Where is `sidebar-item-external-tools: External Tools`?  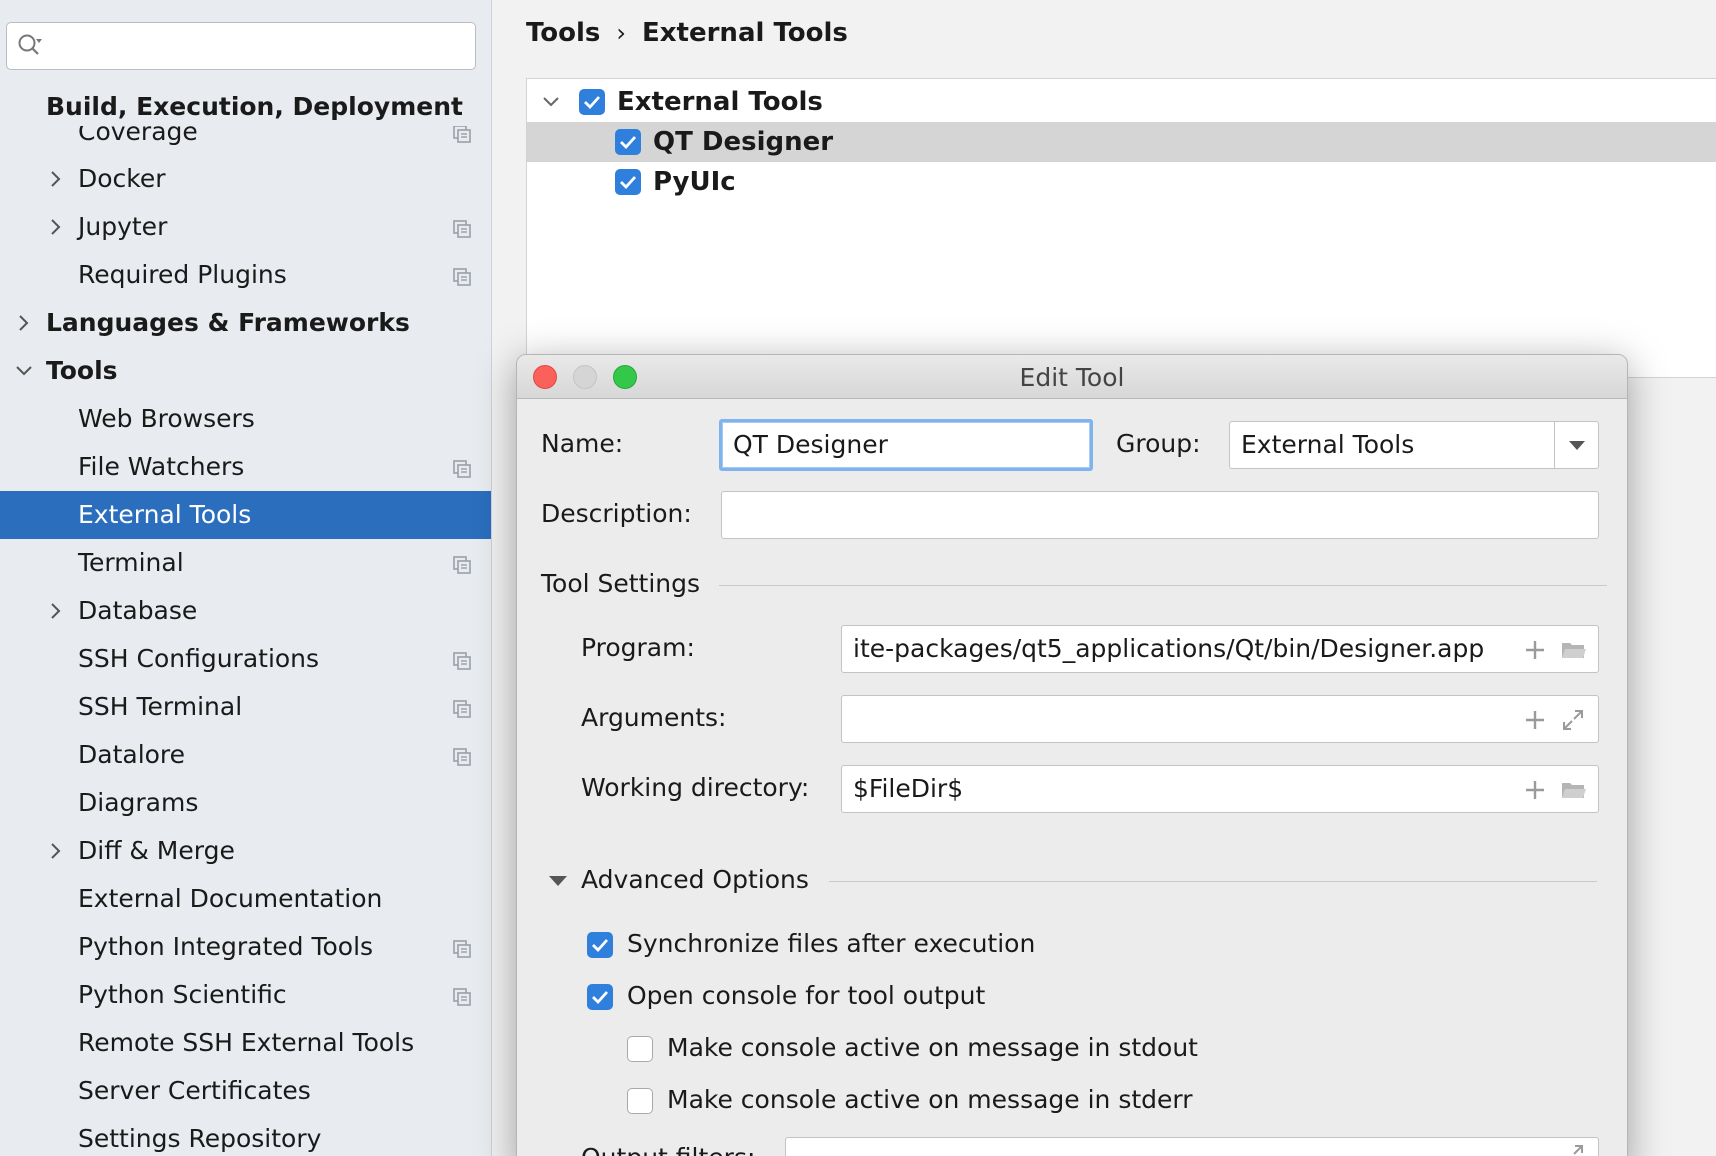 sidebar-item-external-tools: External Tools is located at coordinates (245, 515).